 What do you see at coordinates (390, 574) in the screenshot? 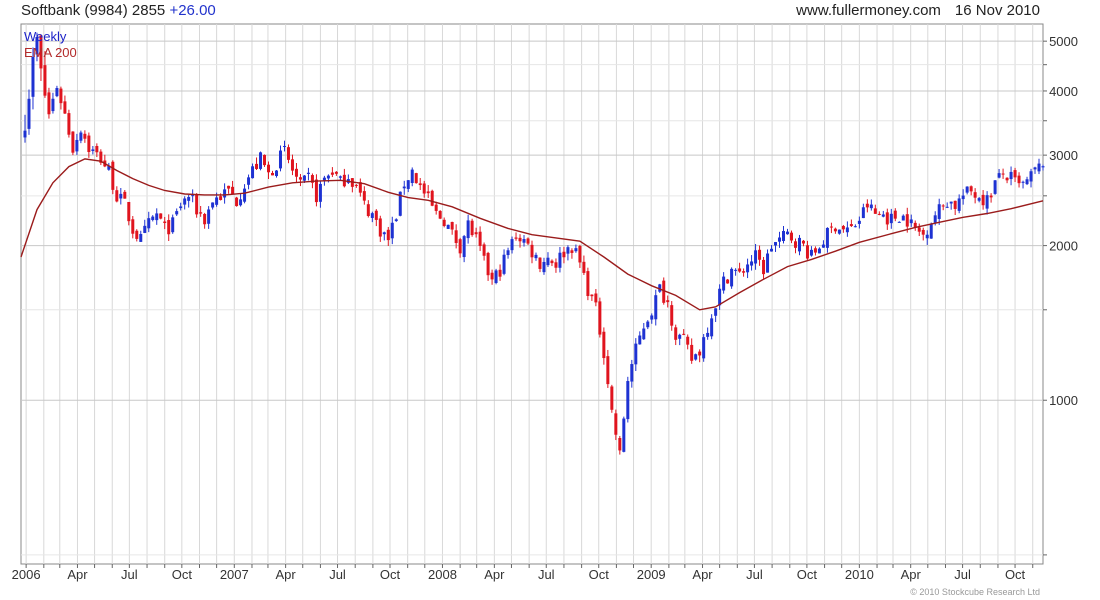
I see `x-tick-label: Oct` at bounding box center [390, 574].